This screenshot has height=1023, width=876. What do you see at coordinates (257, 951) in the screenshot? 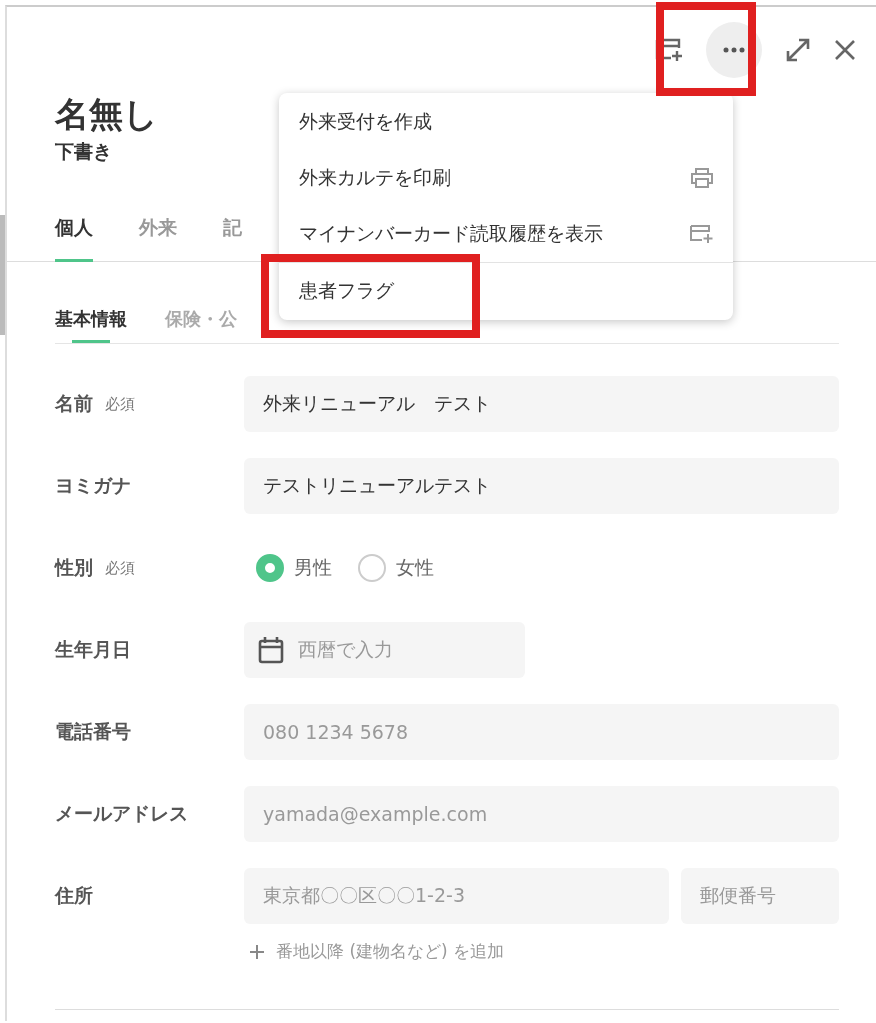
I see `plus-icon` at bounding box center [257, 951].